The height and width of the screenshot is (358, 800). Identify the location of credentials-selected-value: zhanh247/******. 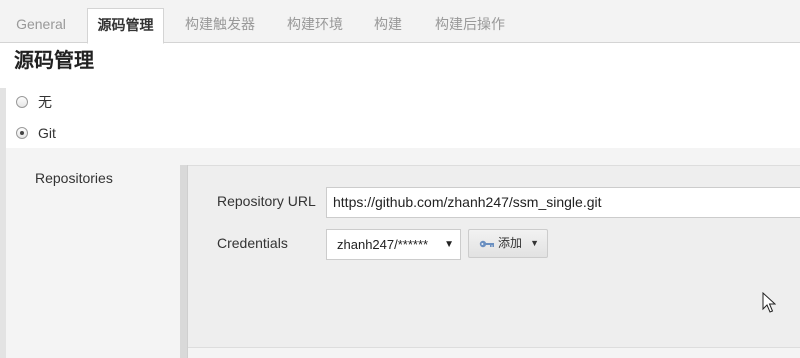
(383, 244).